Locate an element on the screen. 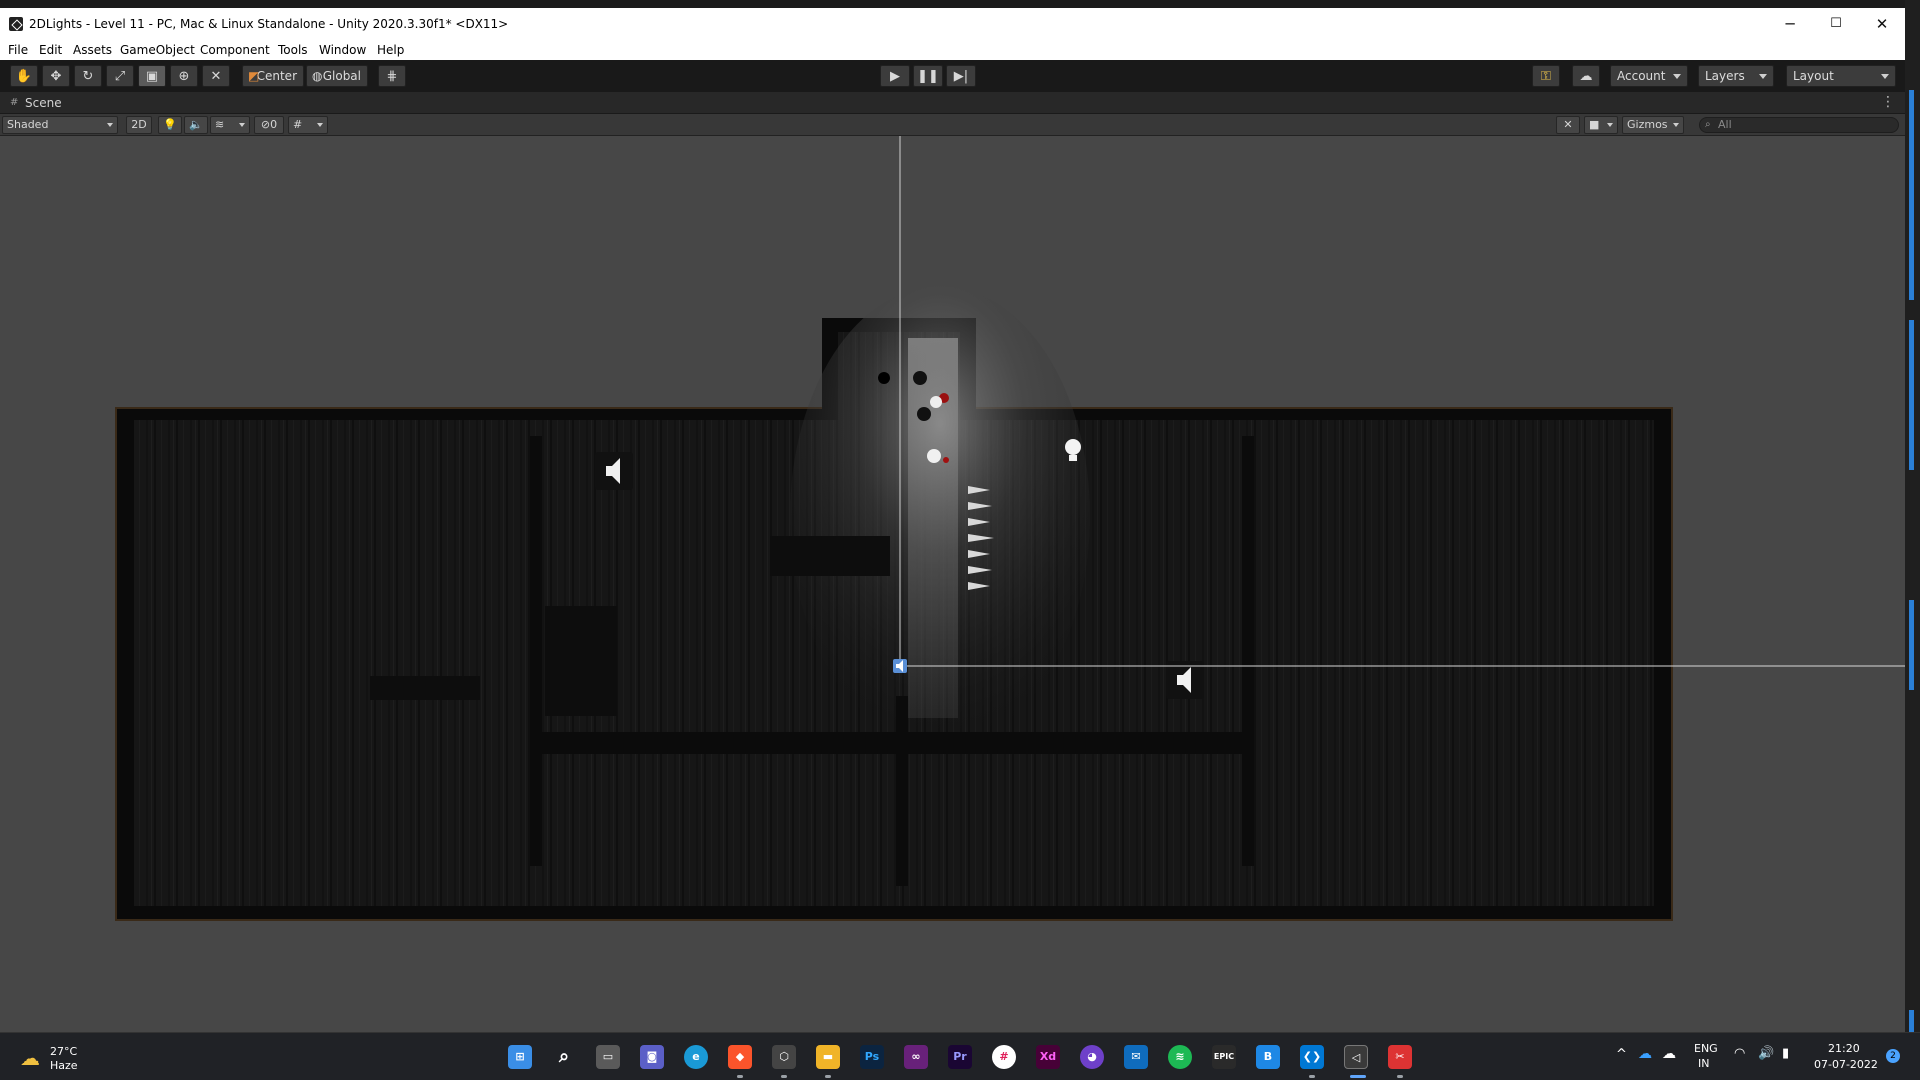  wall is located at coordinates (1248, 651).